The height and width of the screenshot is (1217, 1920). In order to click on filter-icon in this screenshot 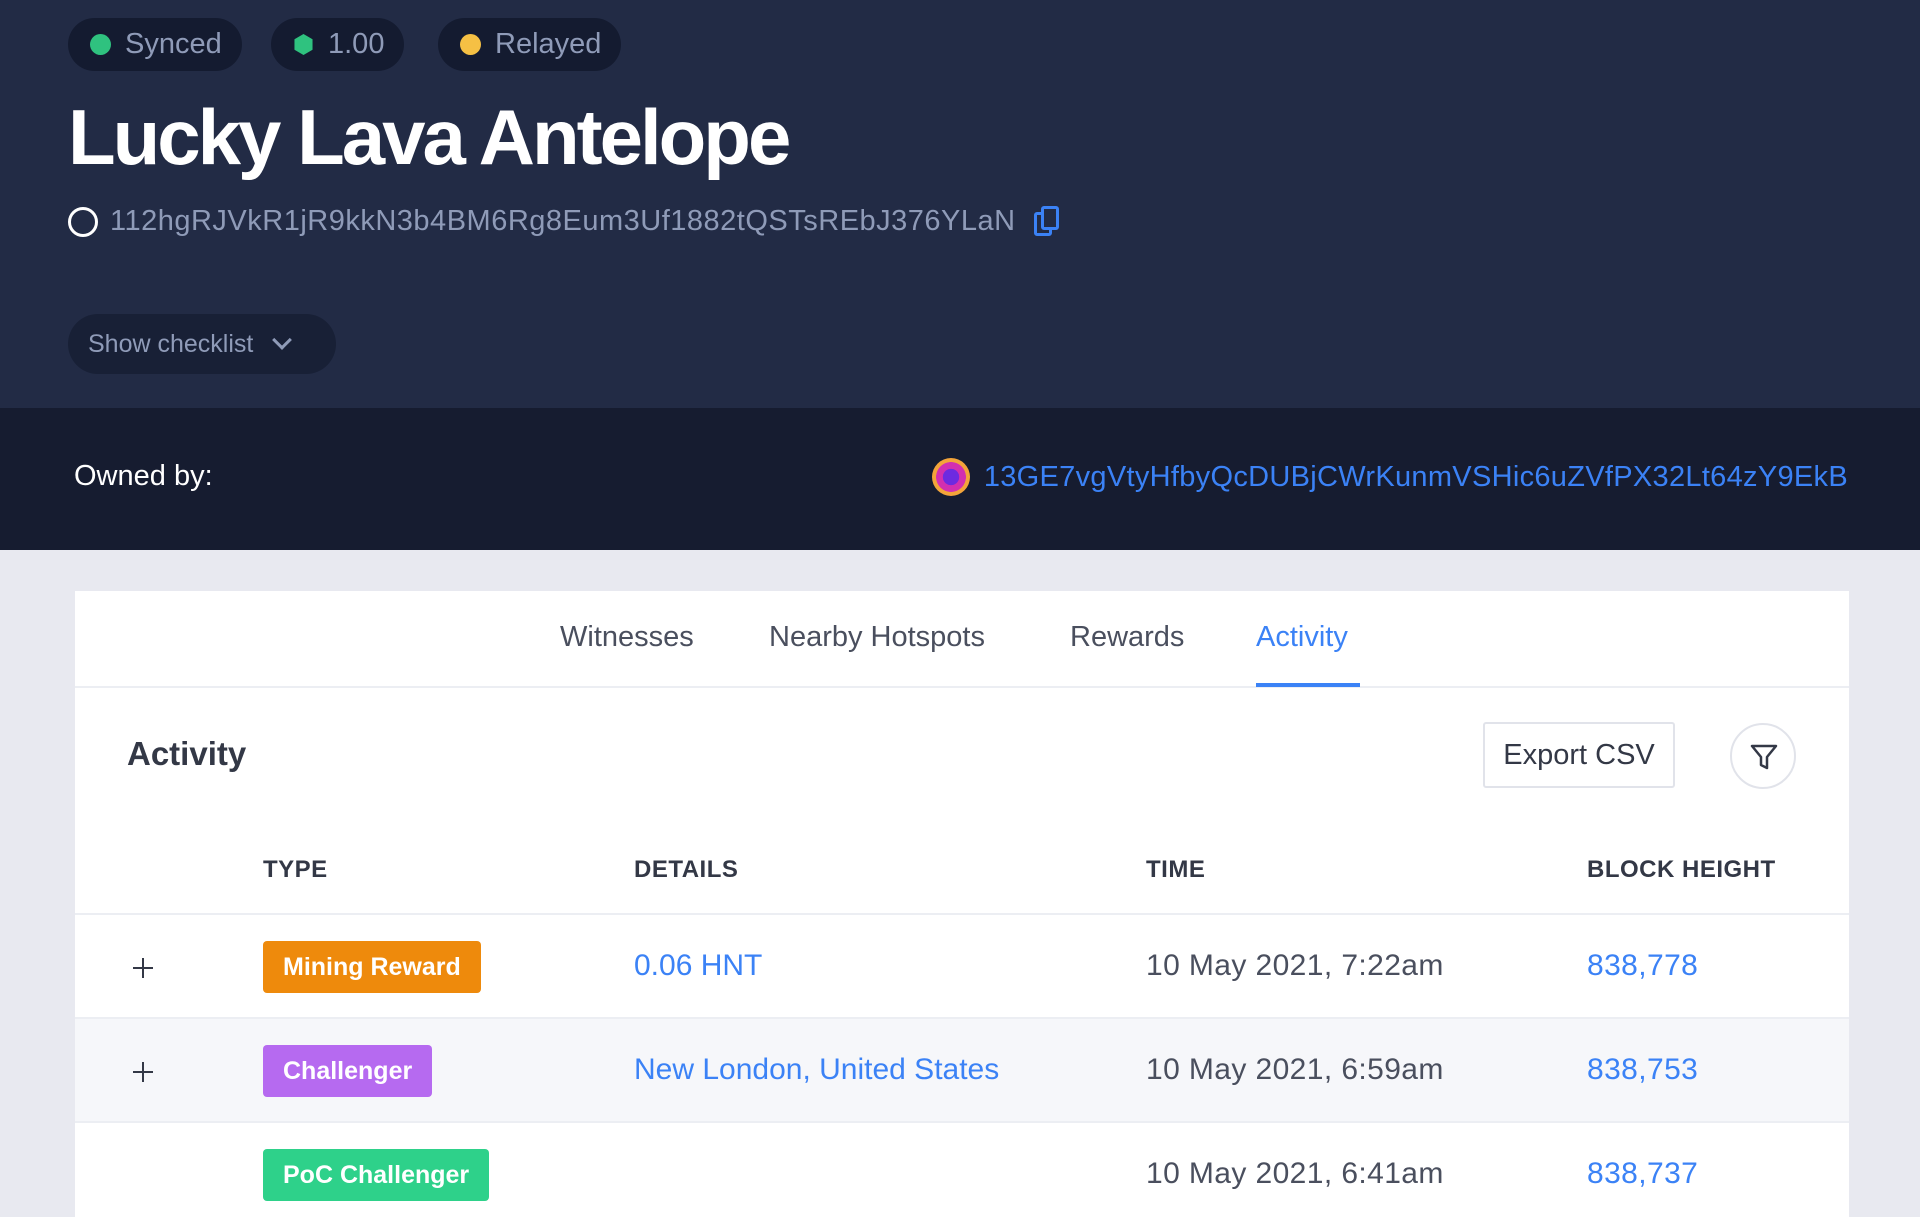, I will do `click(1764, 757)`.